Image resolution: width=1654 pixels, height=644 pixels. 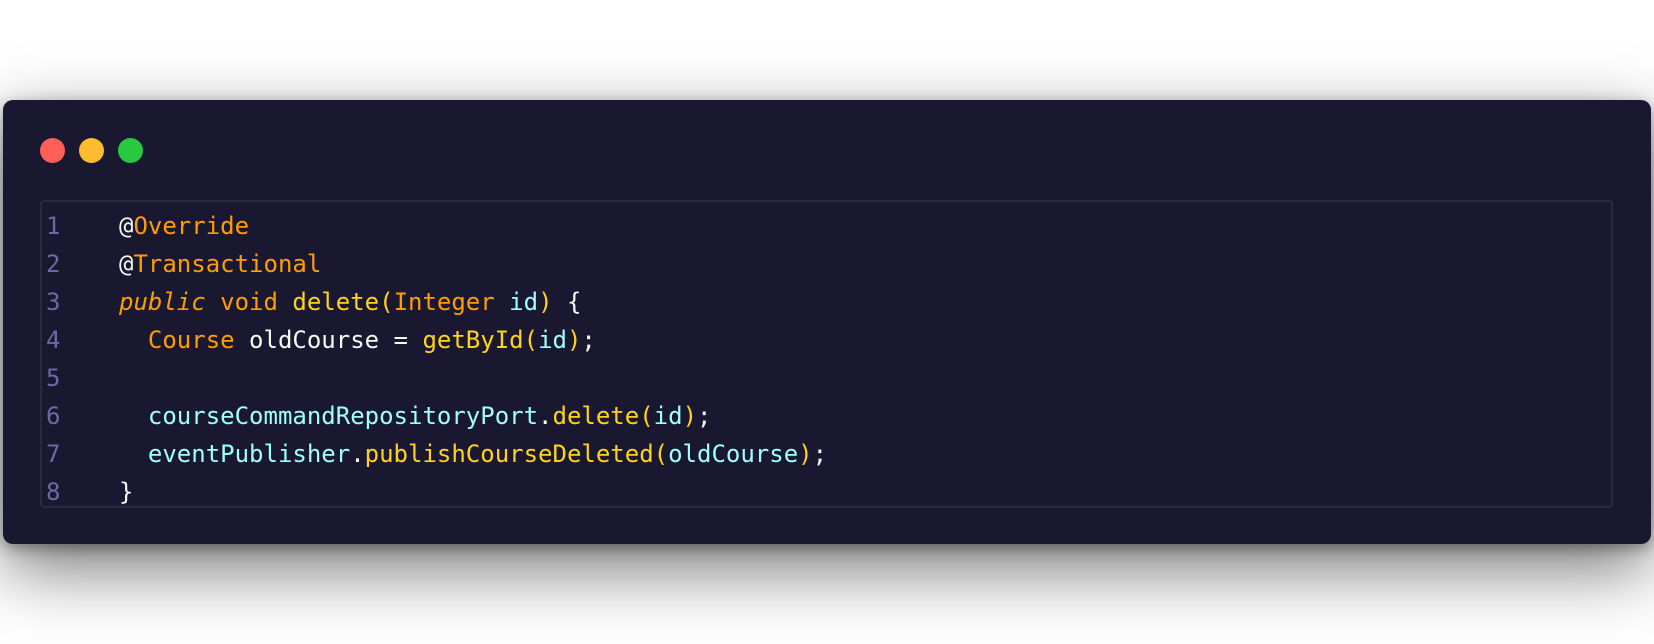 I want to click on code-line: 1 @Override, so click(x=826, y=226).